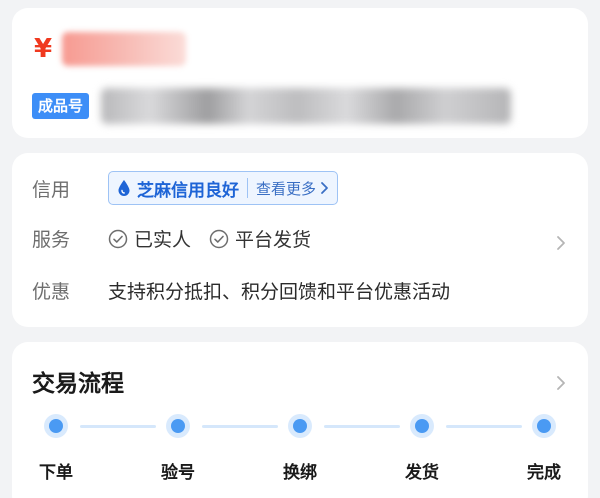 The image size is (600, 498). What do you see at coordinates (163, 240) in the screenshot?
I see `service-item-label: 已实人` at bounding box center [163, 240].